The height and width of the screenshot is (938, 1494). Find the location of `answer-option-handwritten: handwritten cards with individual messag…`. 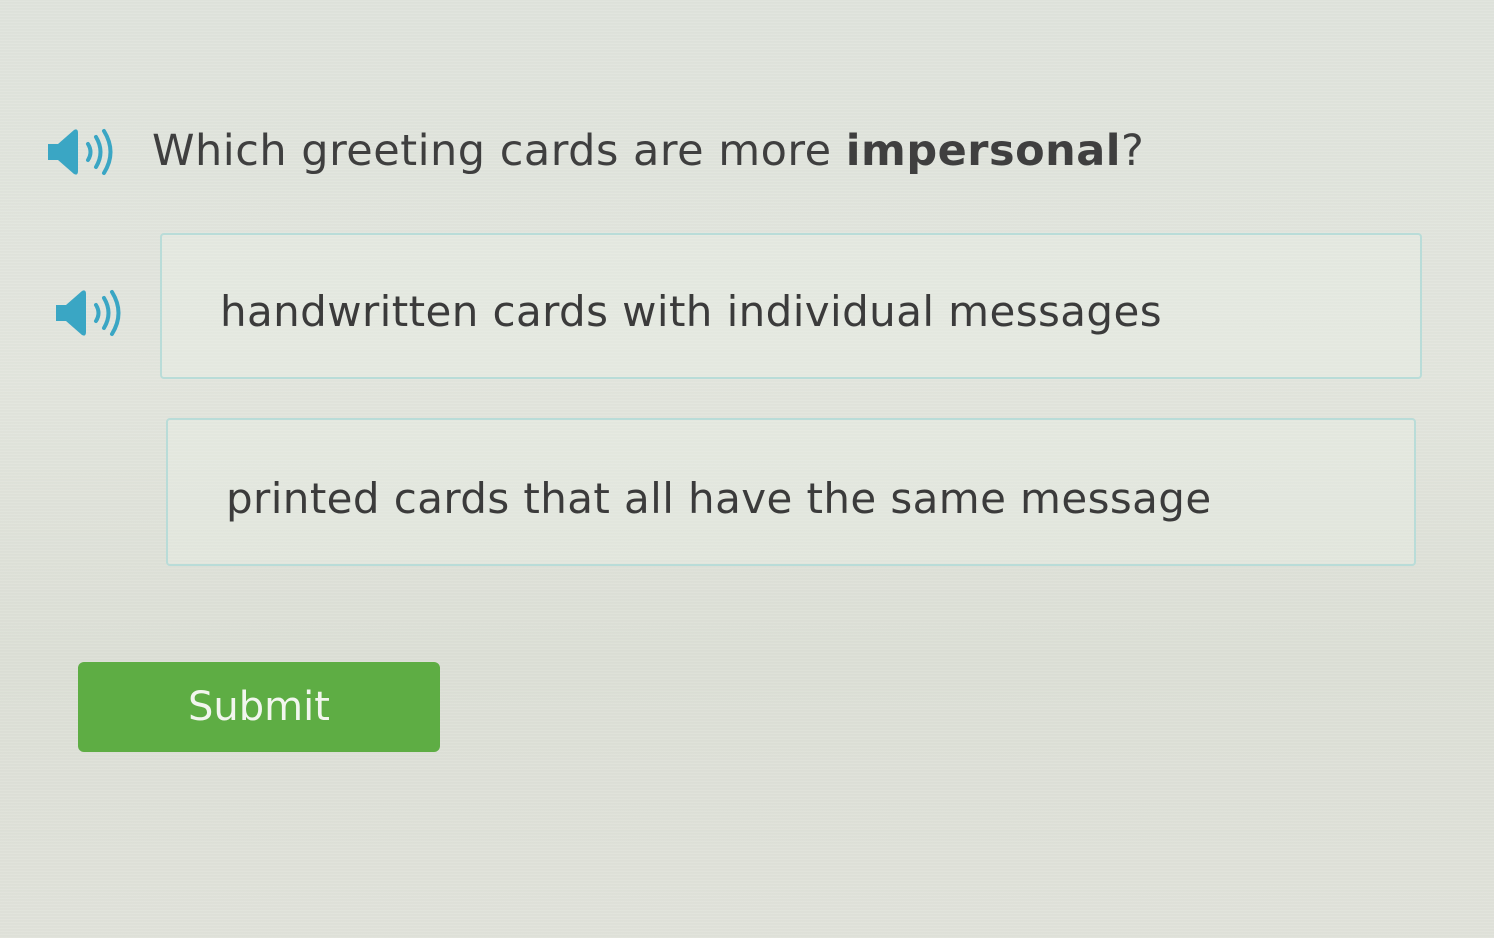

answer-option-handwritten: handwritten cards with individual messag… is located at coordinates (791, 306).